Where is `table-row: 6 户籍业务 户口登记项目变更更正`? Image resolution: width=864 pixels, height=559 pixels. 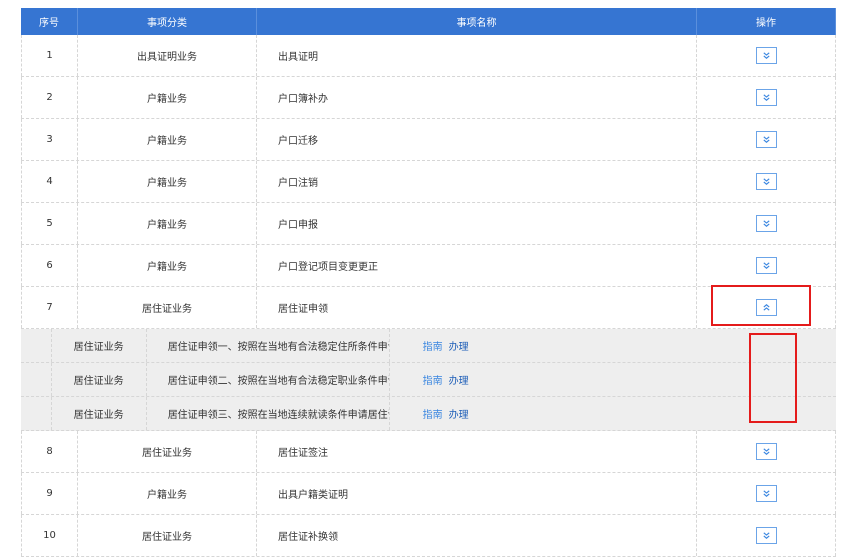
table-row: 6 户籍业务 户口登记项目变更更正 is located at coordinates (428, 266).